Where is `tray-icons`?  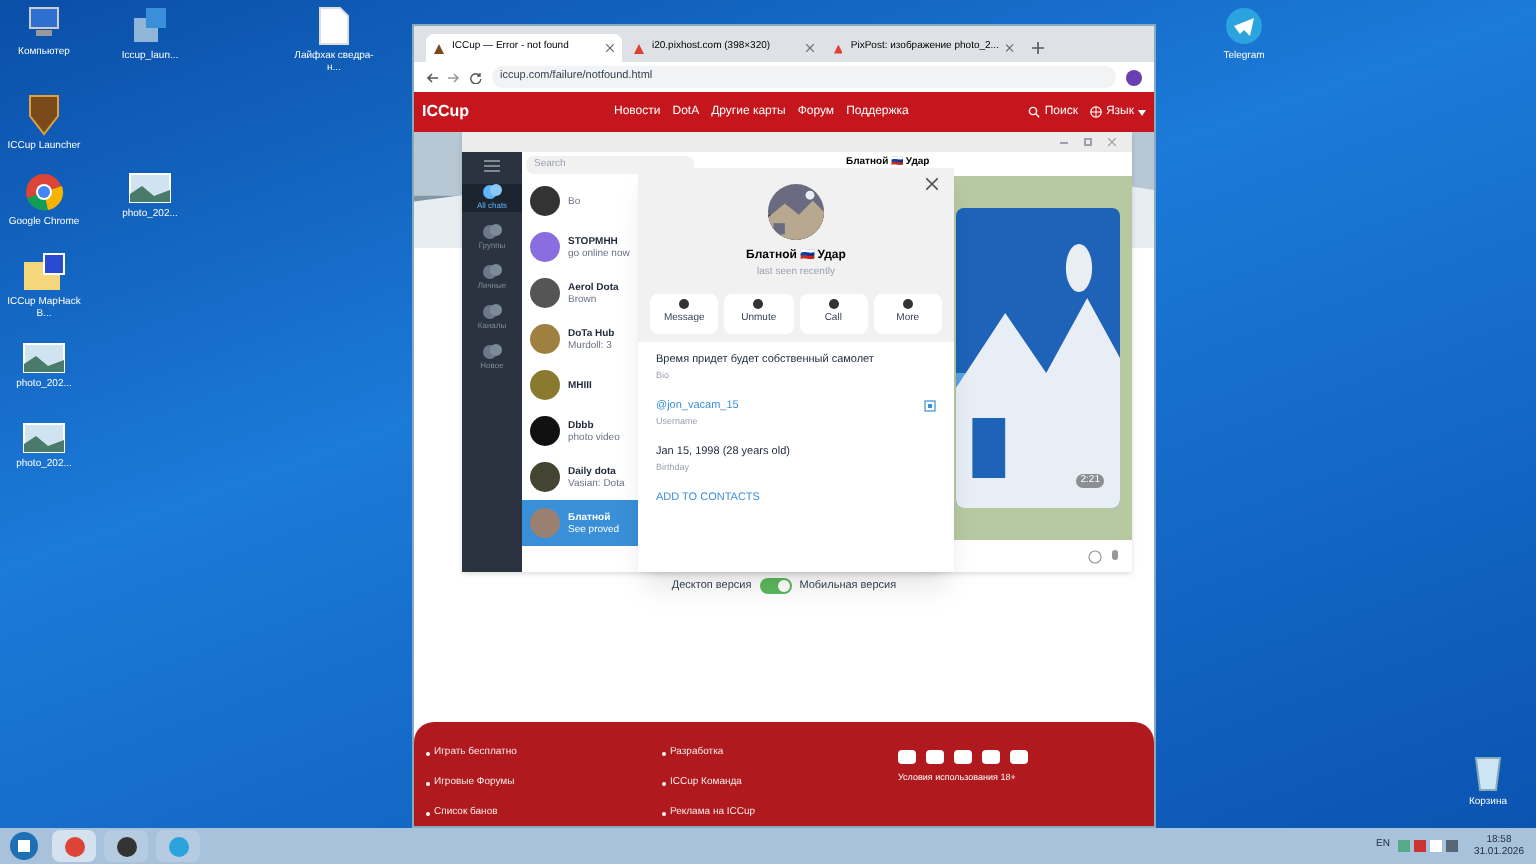 tray-icons is located at coordinates (1427, 846).